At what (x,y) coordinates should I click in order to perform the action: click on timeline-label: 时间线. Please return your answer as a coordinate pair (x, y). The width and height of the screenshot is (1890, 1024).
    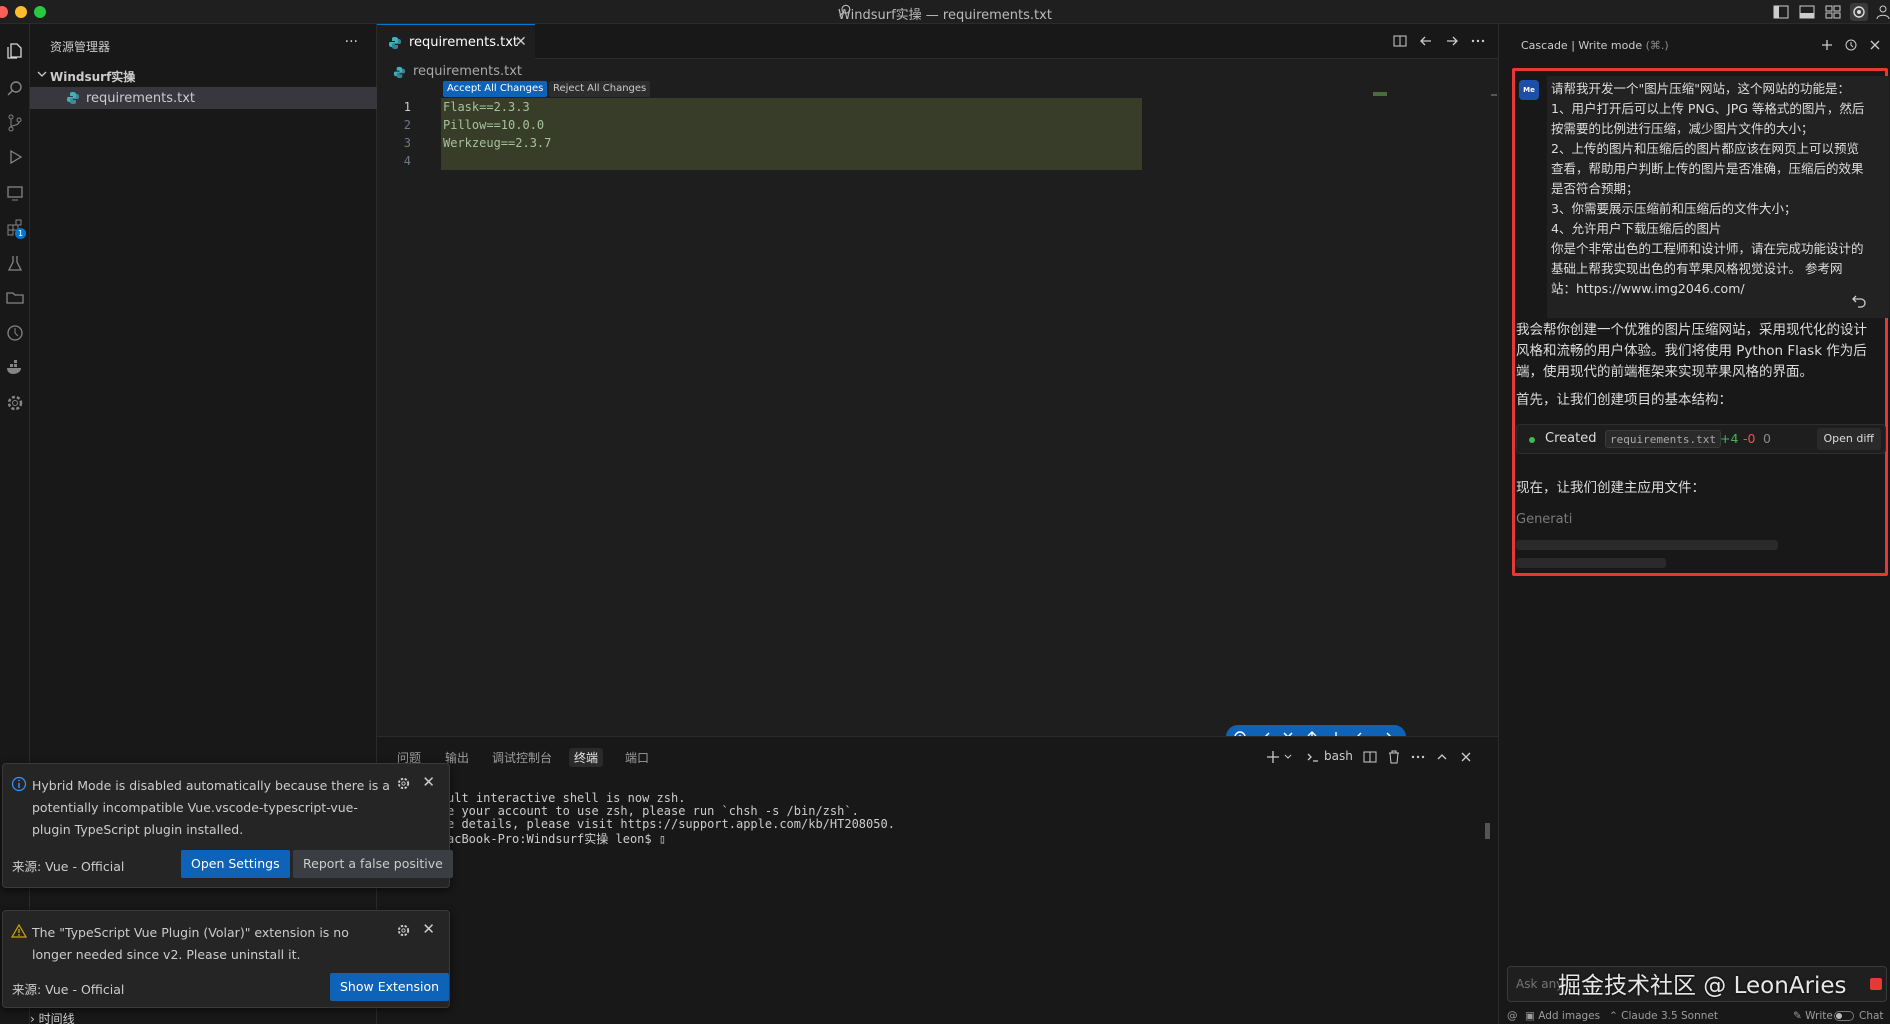
    Looking at the image, I should click on (56, 1018).